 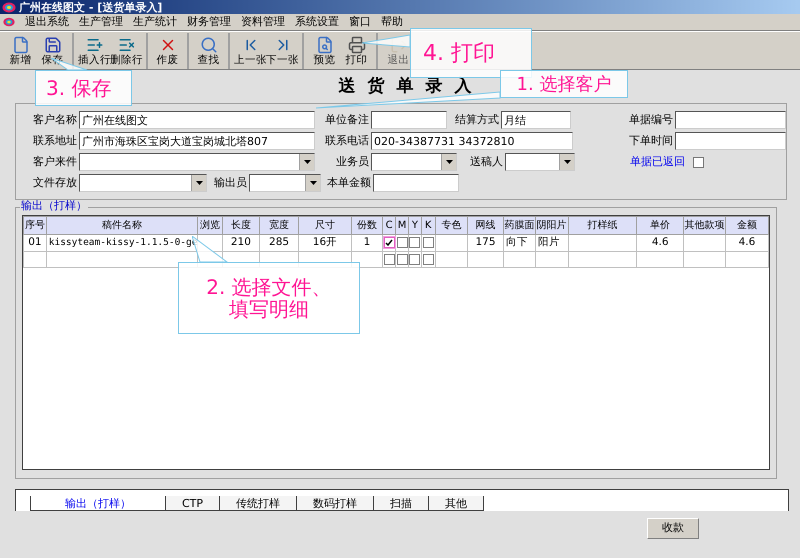 What do you see at coordinates (357, 45) in the screenshot?
I see `printer-icon` at bounding box center [357, 45].